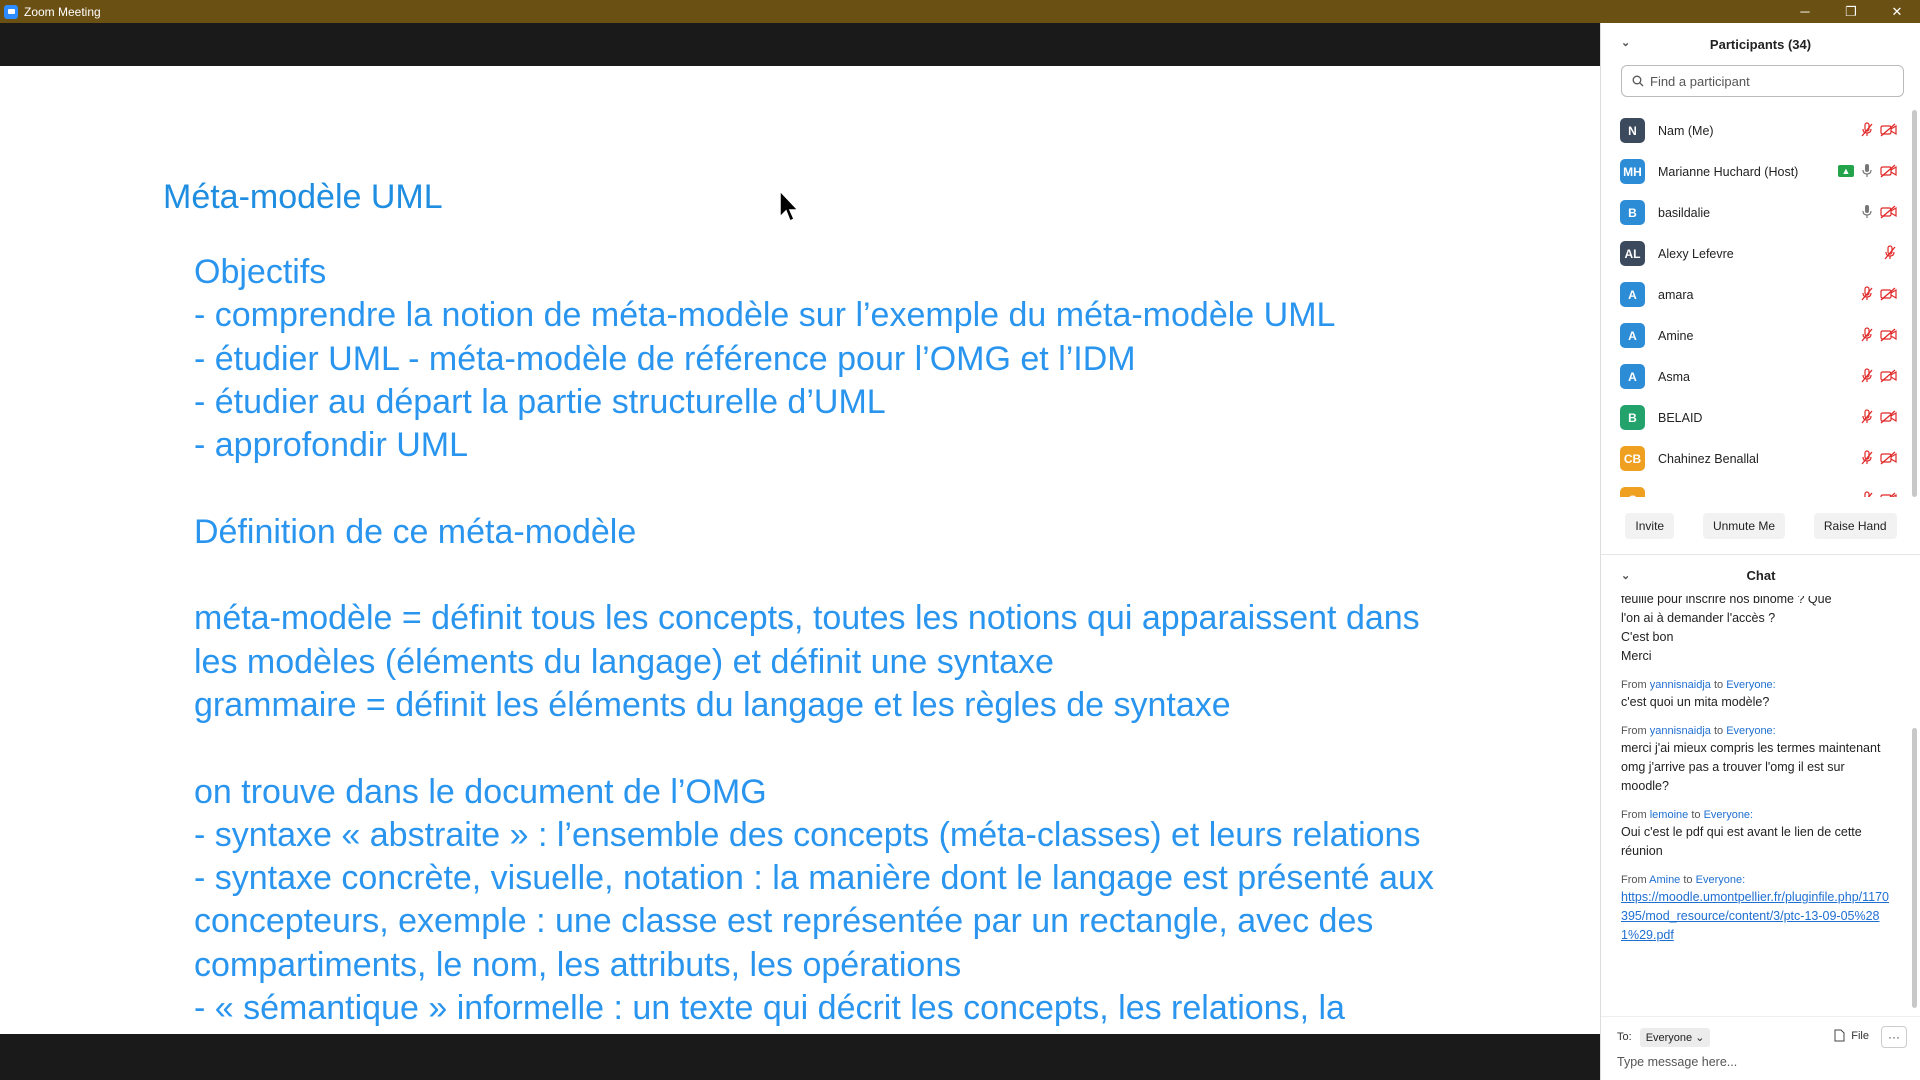  Describe the element at coordinates (1760, 458) in the screenshot. I see `participant-row: CB Chahinez Benallal` at that location.